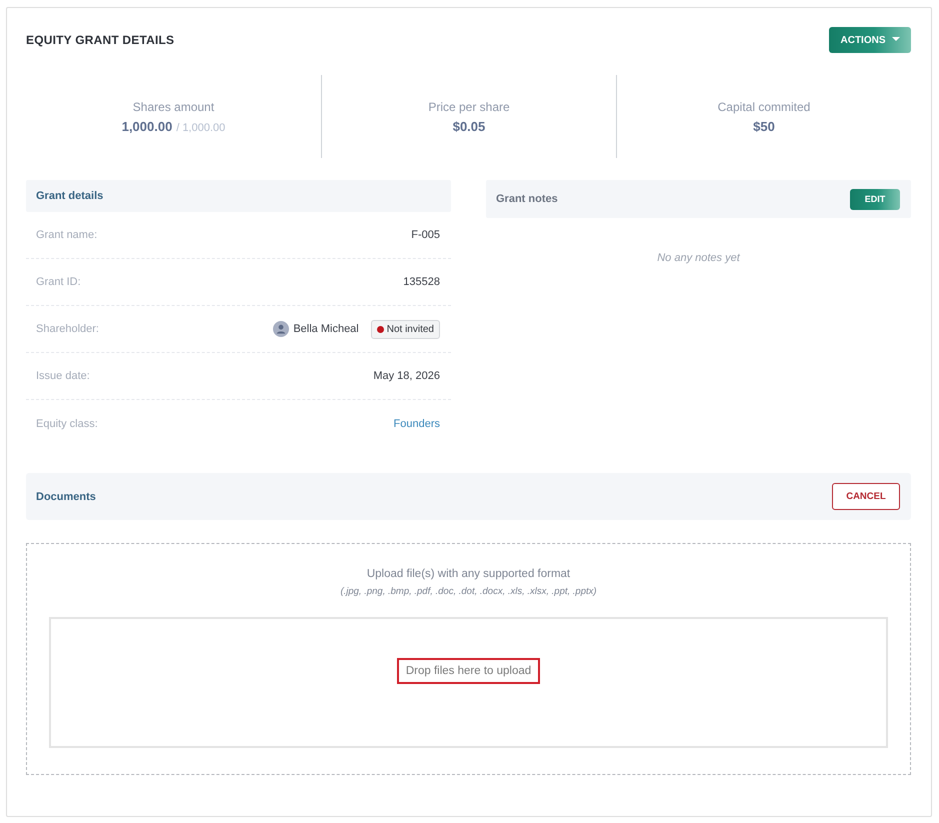 Image resolution: width=939 pixels, height=823 pixels. I want to click on edit-button: EDIT, so click(875, 199).